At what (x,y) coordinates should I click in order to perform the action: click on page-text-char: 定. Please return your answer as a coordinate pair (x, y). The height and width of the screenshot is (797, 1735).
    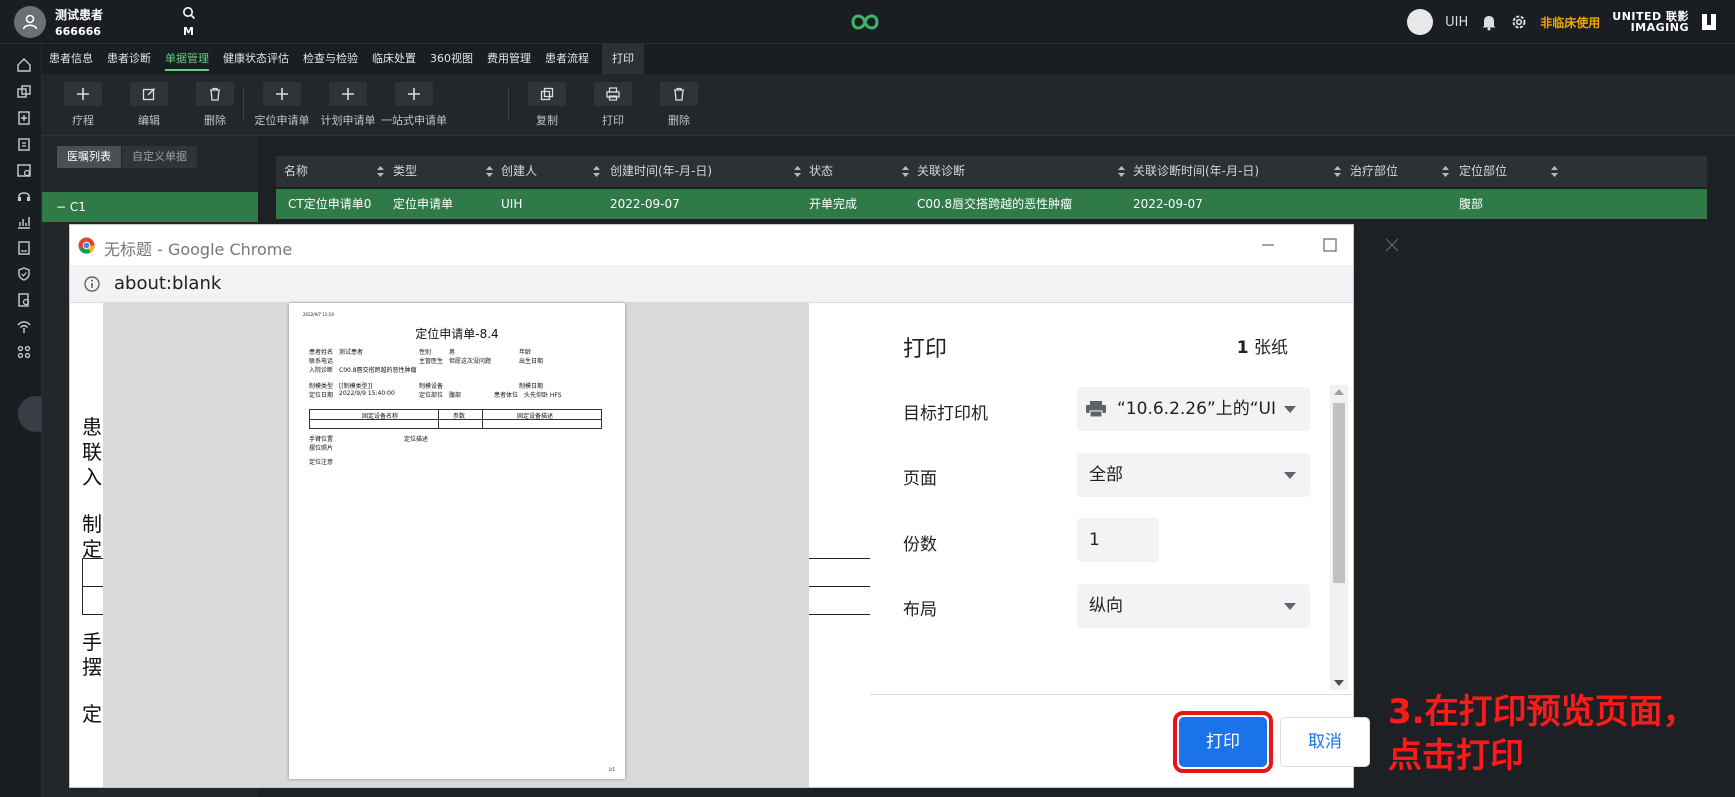
    Looking at the image, I should click on (92, 714).